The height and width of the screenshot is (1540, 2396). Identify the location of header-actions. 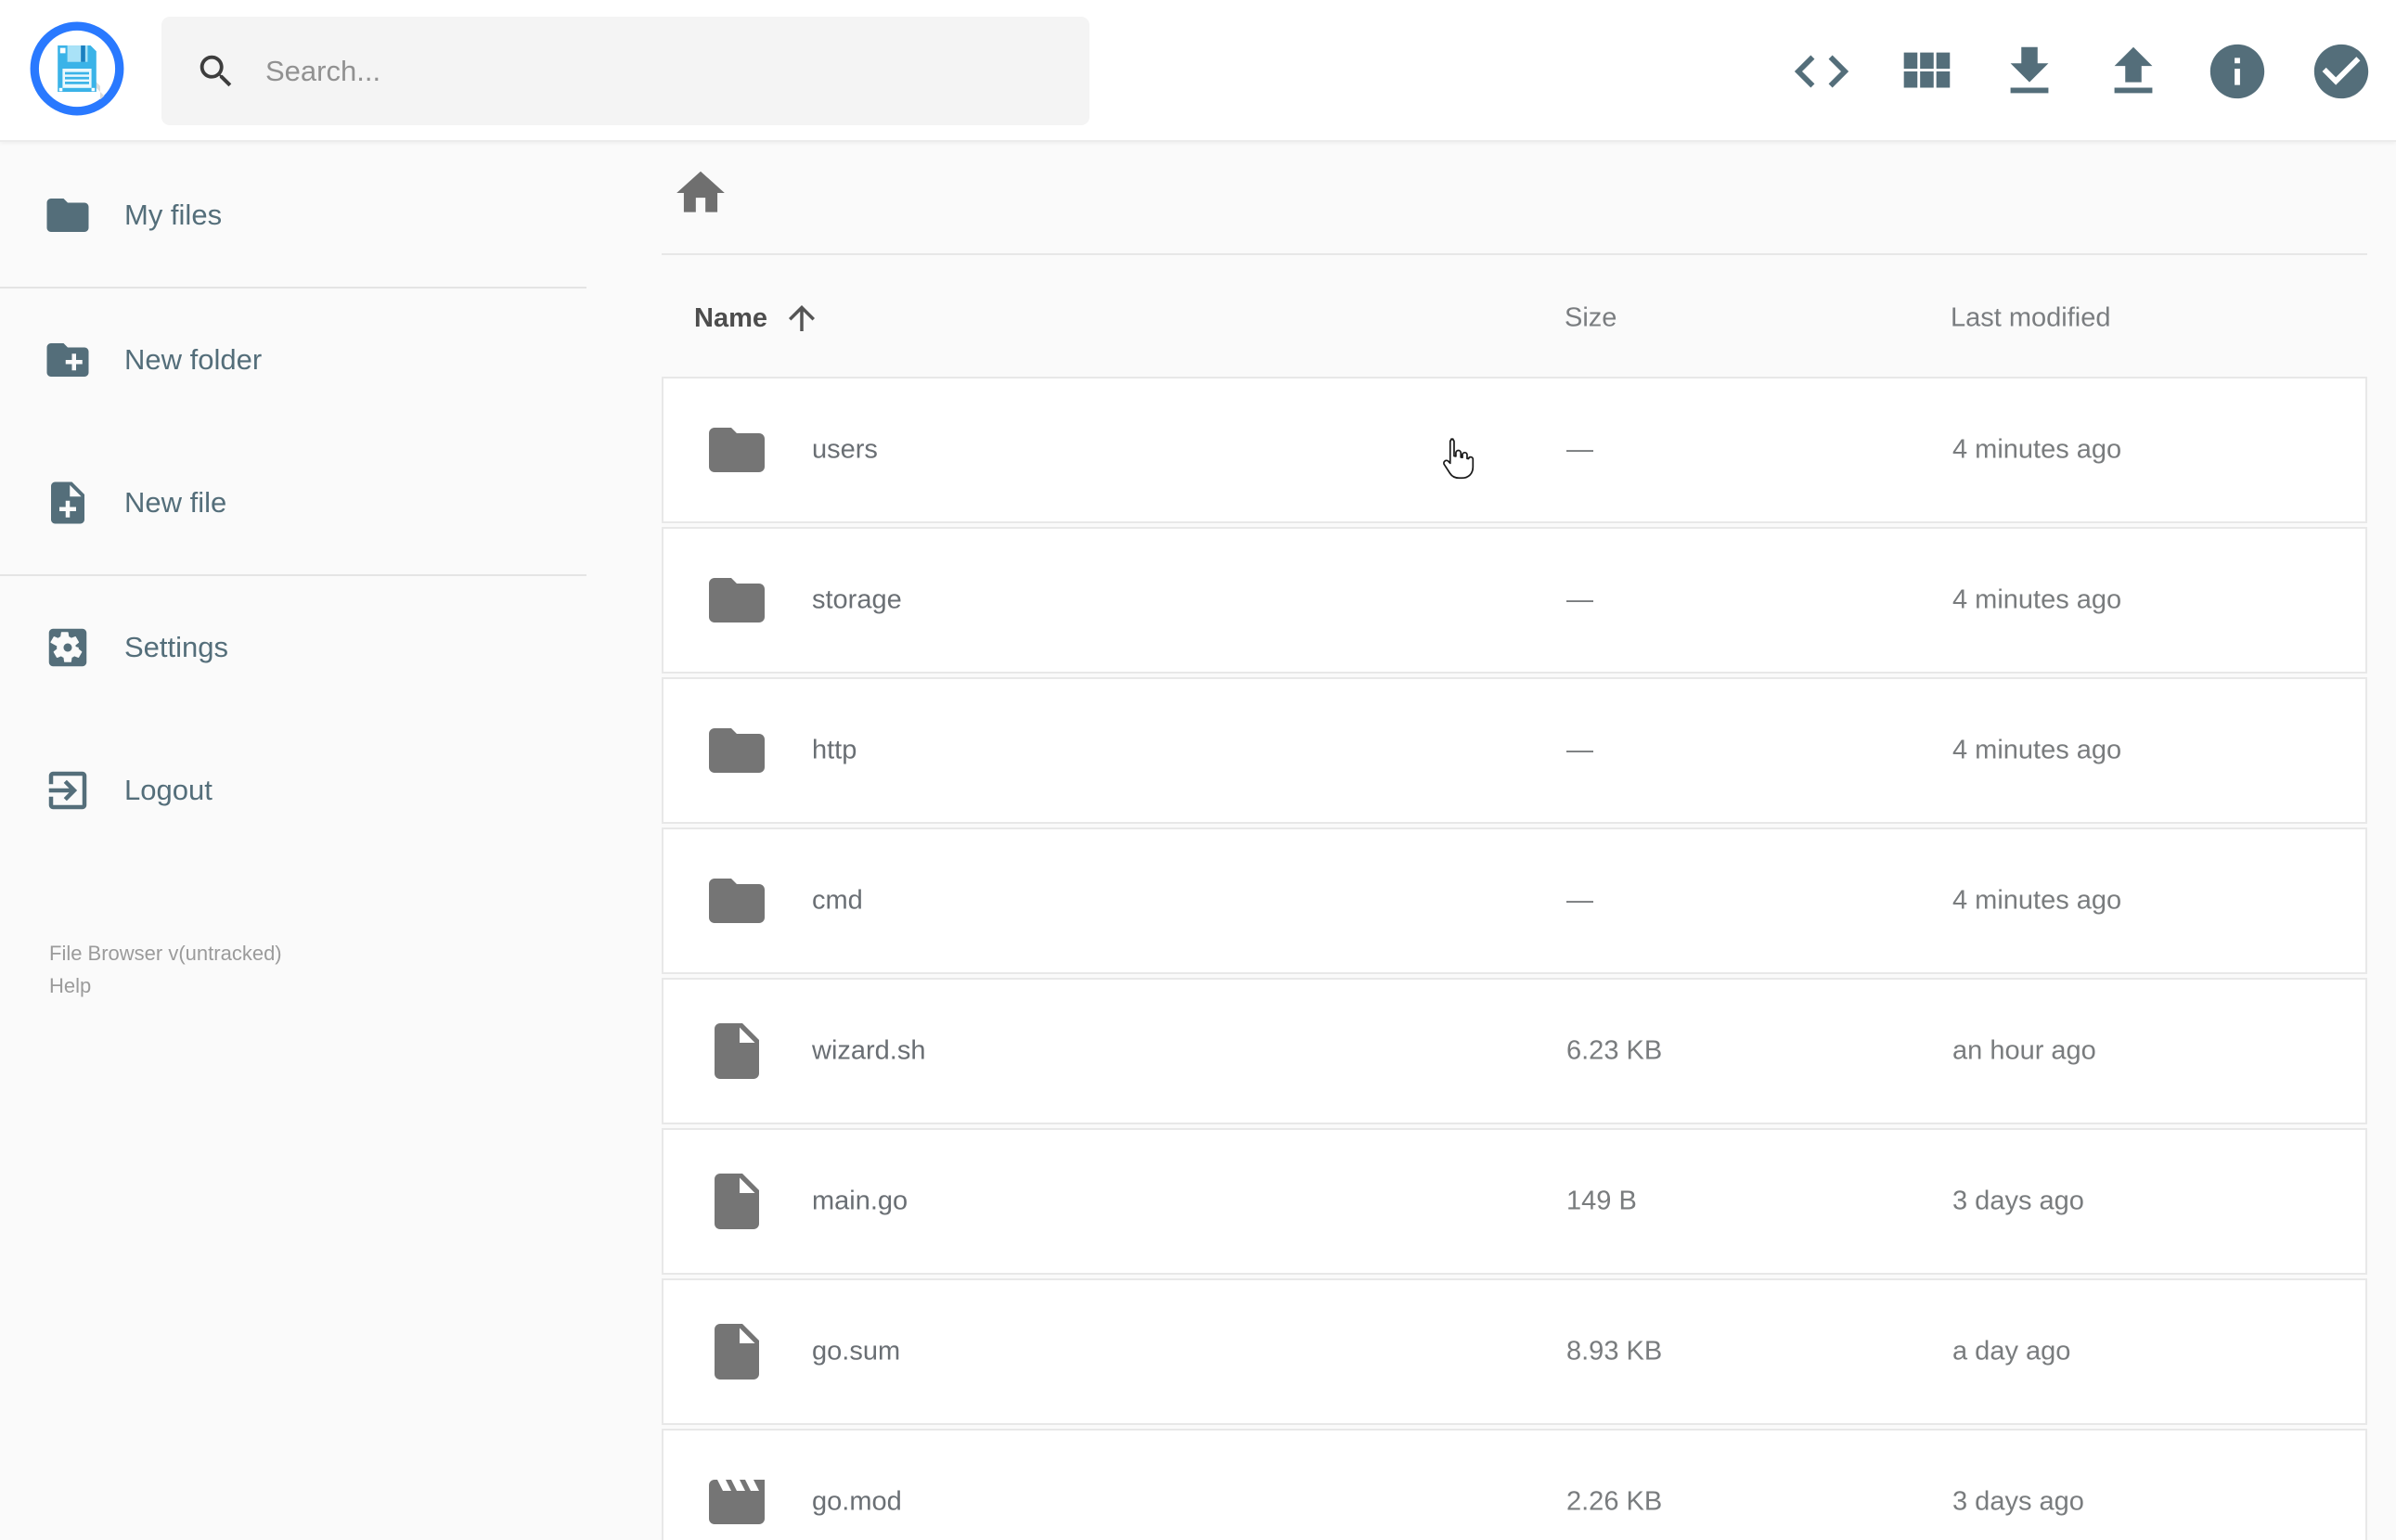
(2081, 71).